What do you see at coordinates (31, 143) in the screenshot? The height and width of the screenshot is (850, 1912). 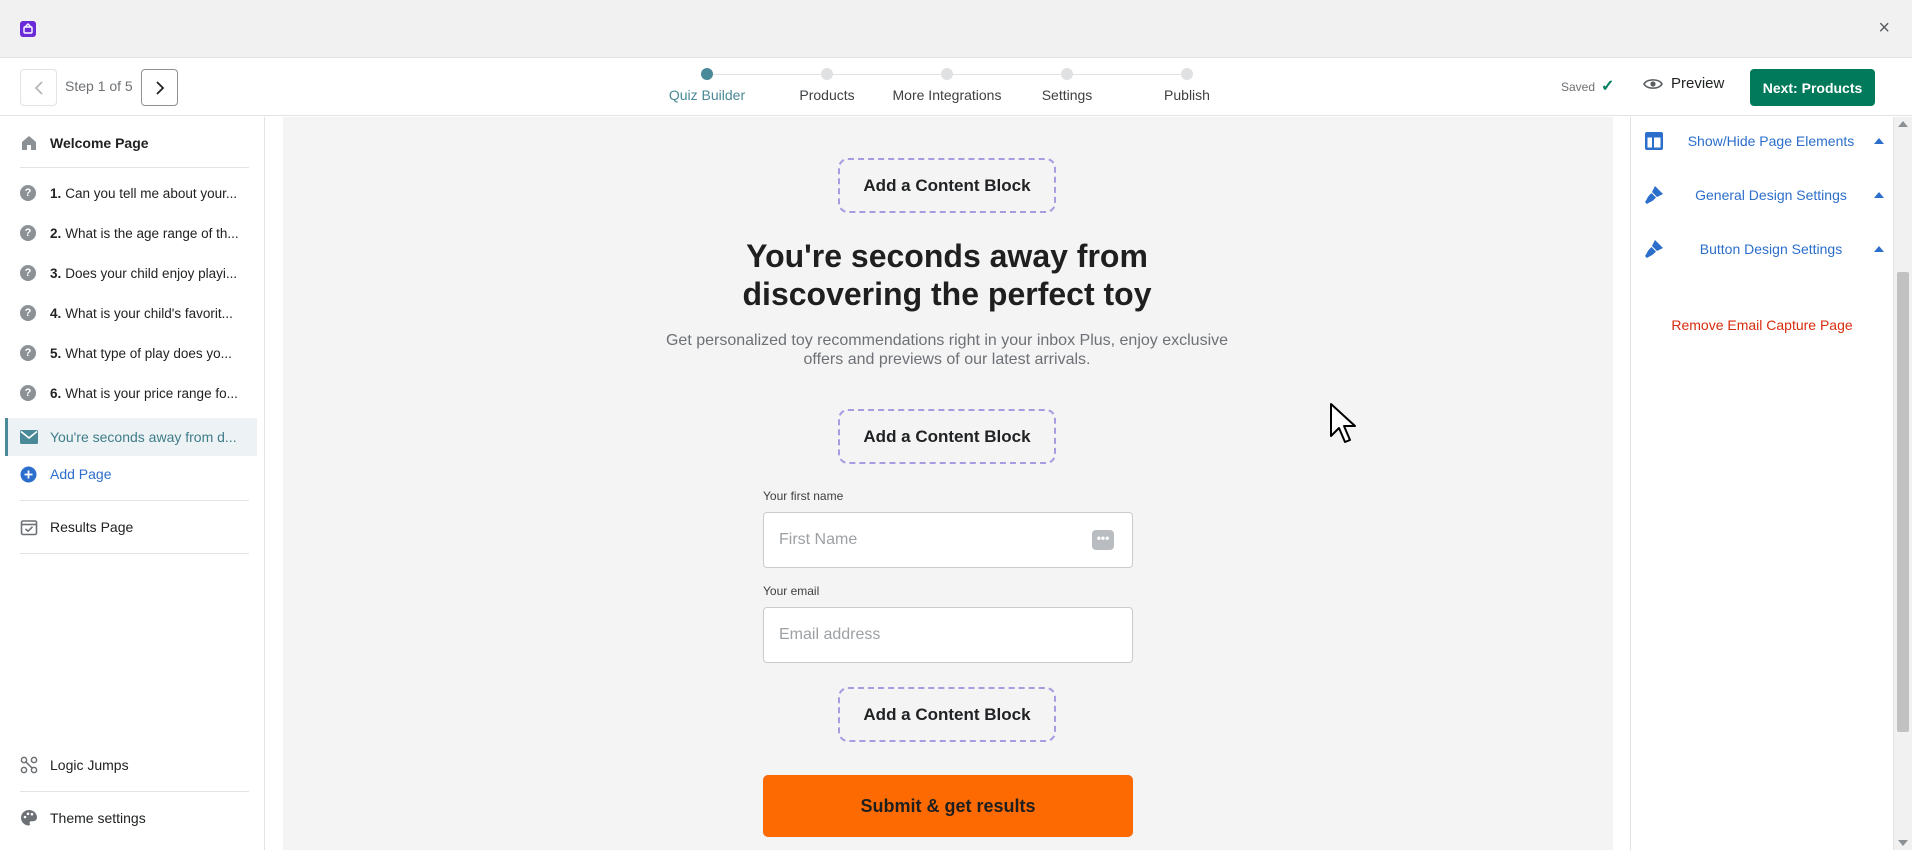 I see `home-icon` at bounding box center [31, 143].